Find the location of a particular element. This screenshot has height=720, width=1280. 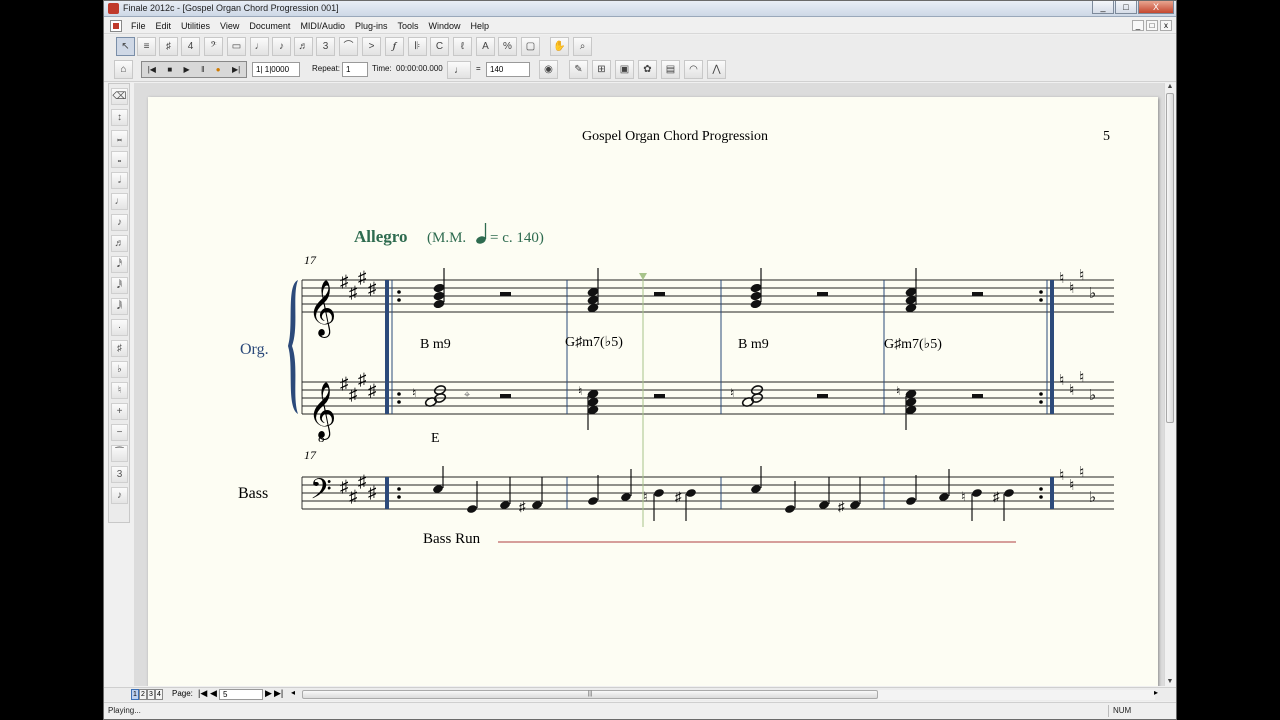

chord-symbol-4: G♯m7(♭5) is located at coordinates (913, 344).